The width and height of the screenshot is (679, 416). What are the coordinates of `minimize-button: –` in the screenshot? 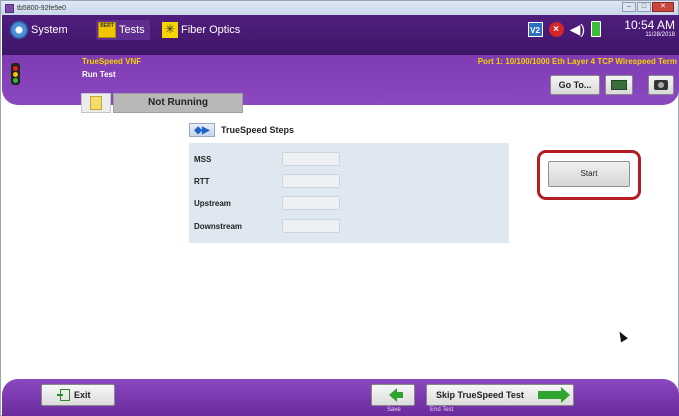 It's located at (629, 7).